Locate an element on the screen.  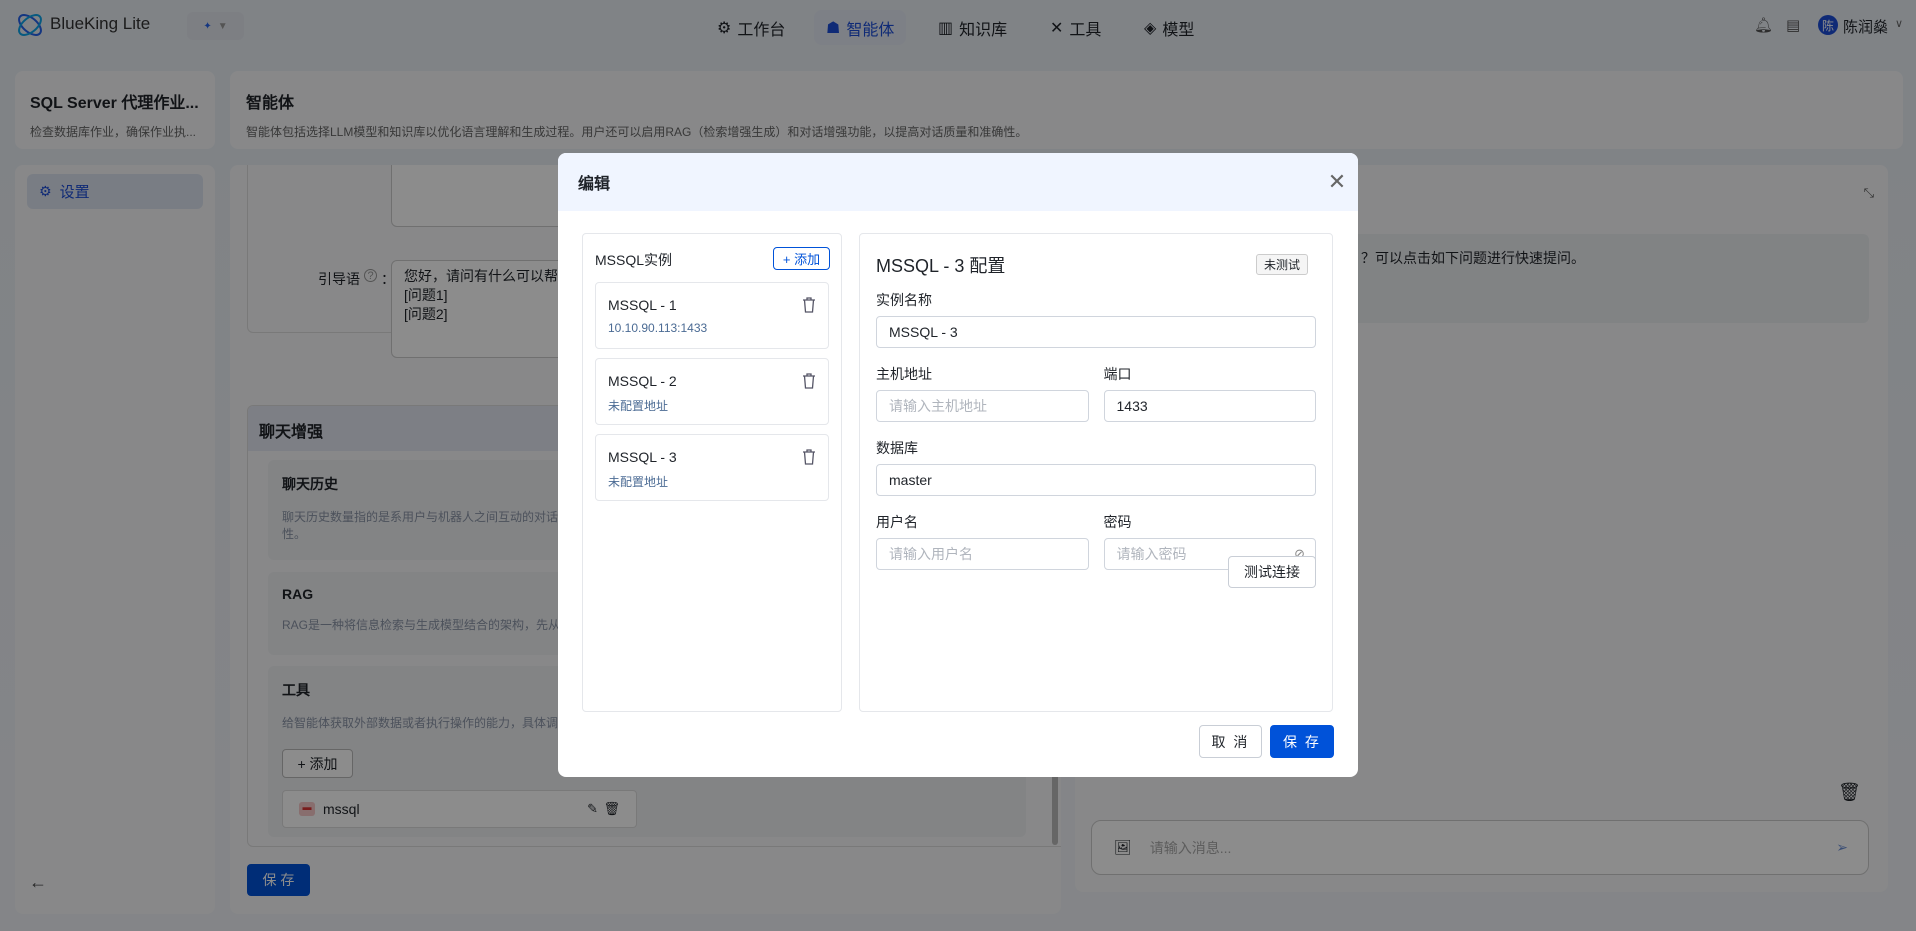
instance-list-title: MSSQL实例 is located at coordinates (634, 260).